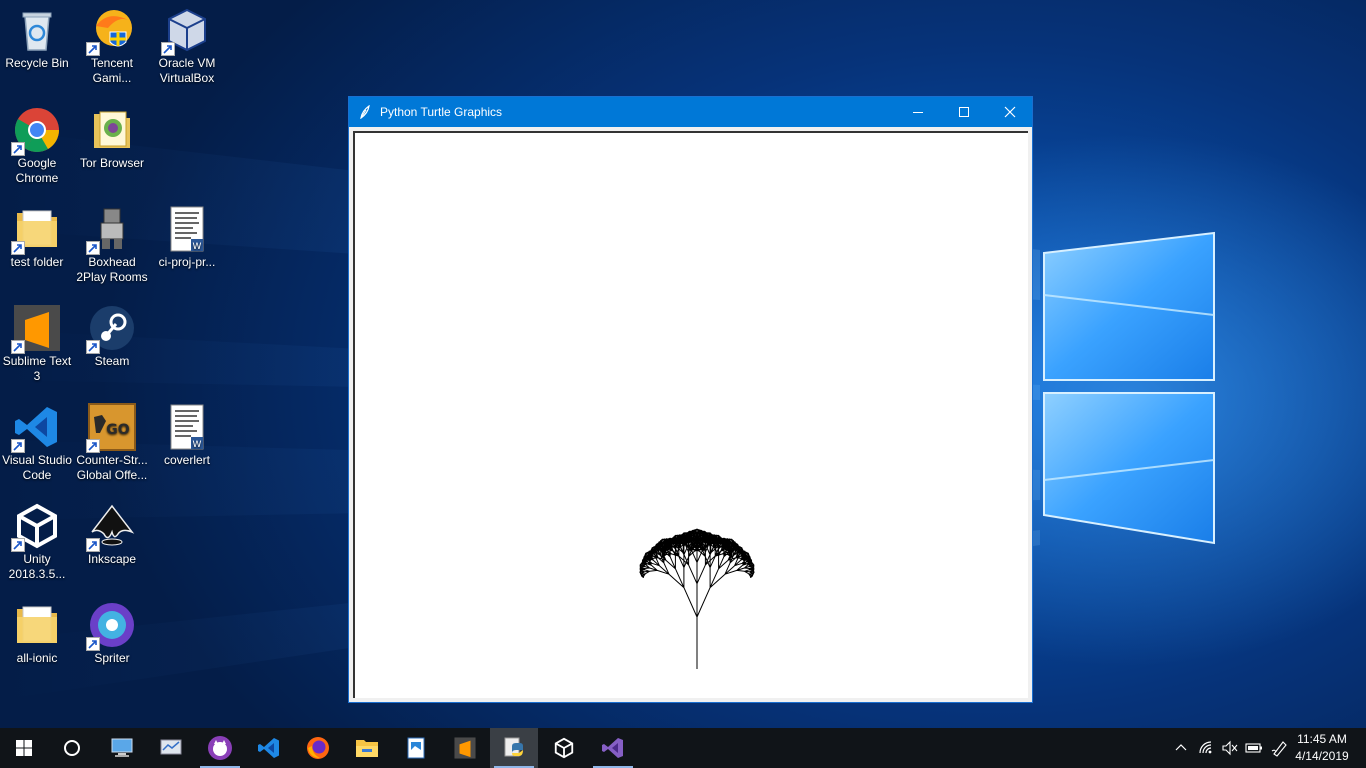 This screenshot has width=1366, height=768. I want to click on windows-ink-button, so click(1280, 748).